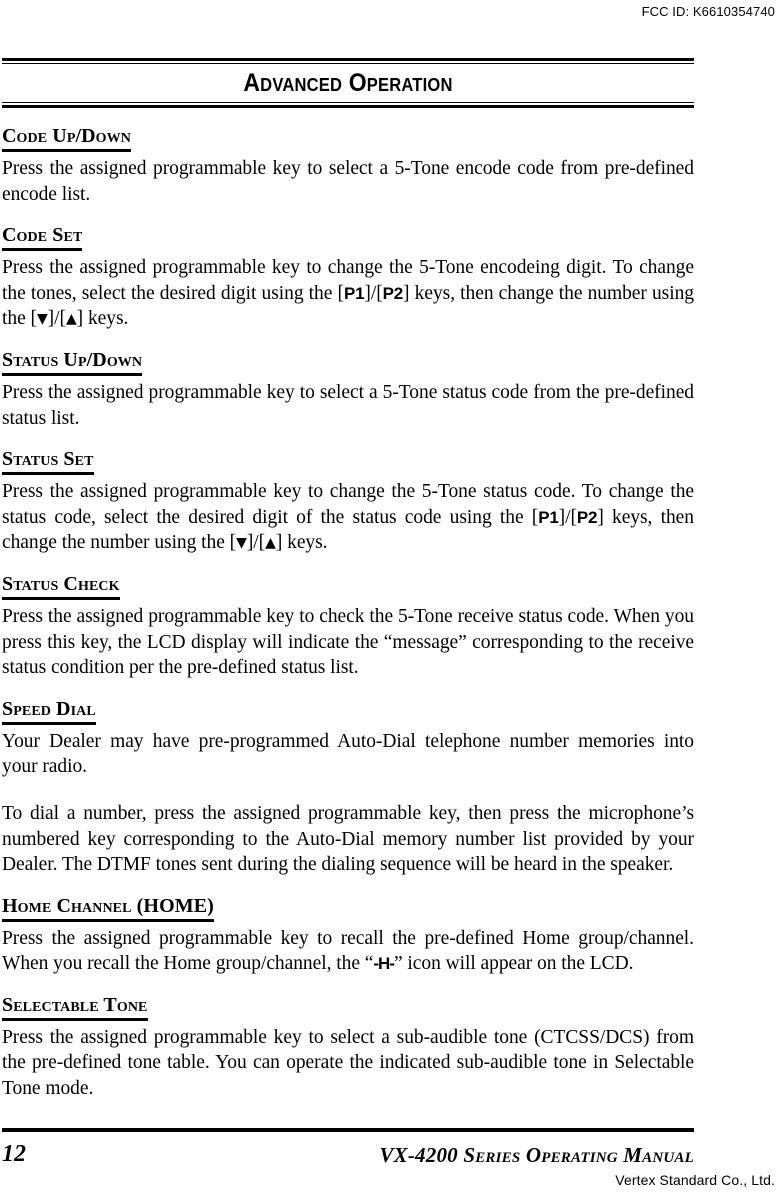  I want to click on section-heading: Selectable Tone, so click(75, 1007).